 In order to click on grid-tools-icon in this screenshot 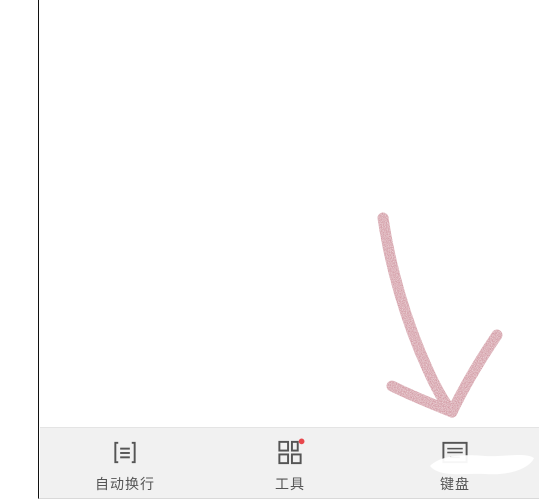, I will do `click(291, 451)`.